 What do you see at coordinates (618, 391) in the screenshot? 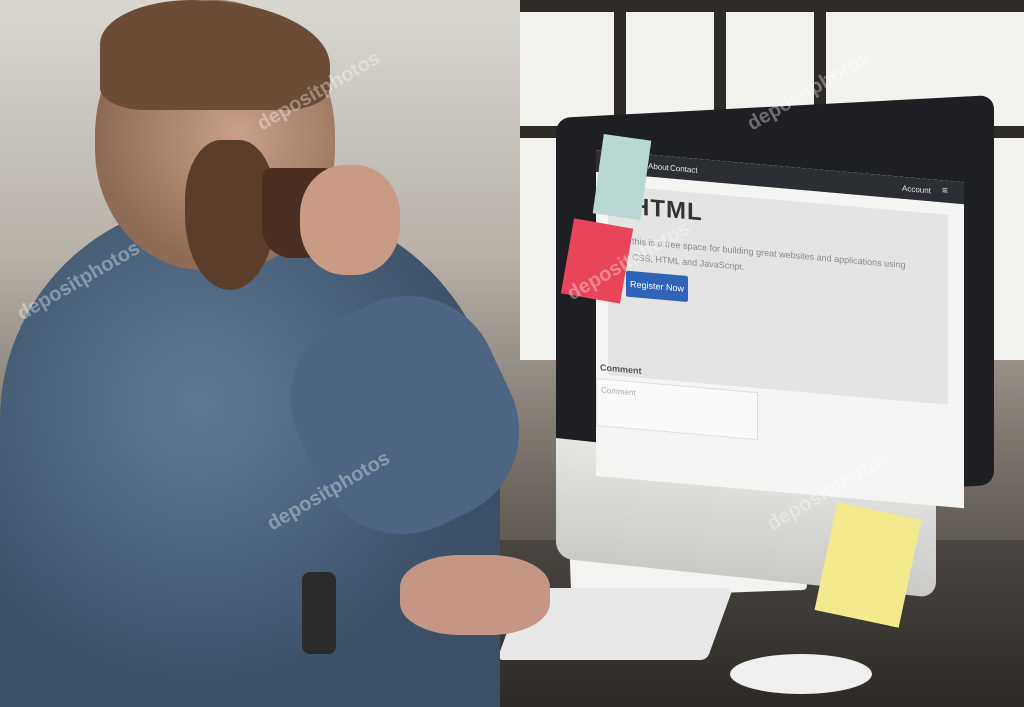
I see `comment-placeholder: Comment` at bounding box center [618, 391].